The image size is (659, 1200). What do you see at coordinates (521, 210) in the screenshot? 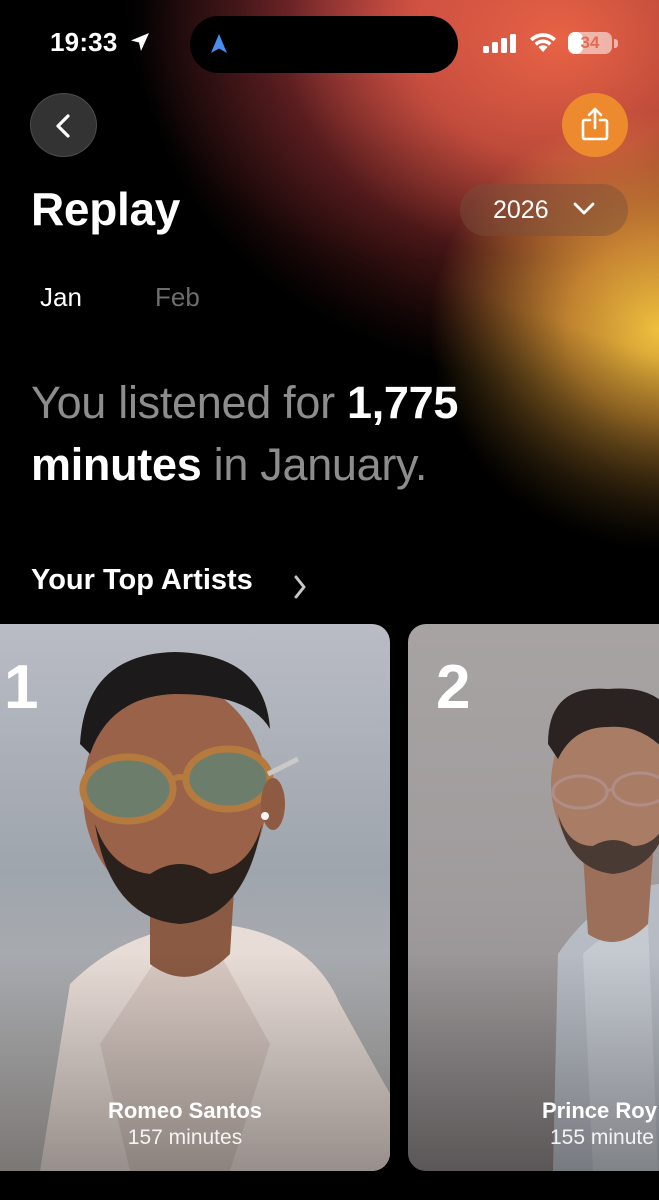
I see `year-label: 2026` at bounding box center [521, 210].